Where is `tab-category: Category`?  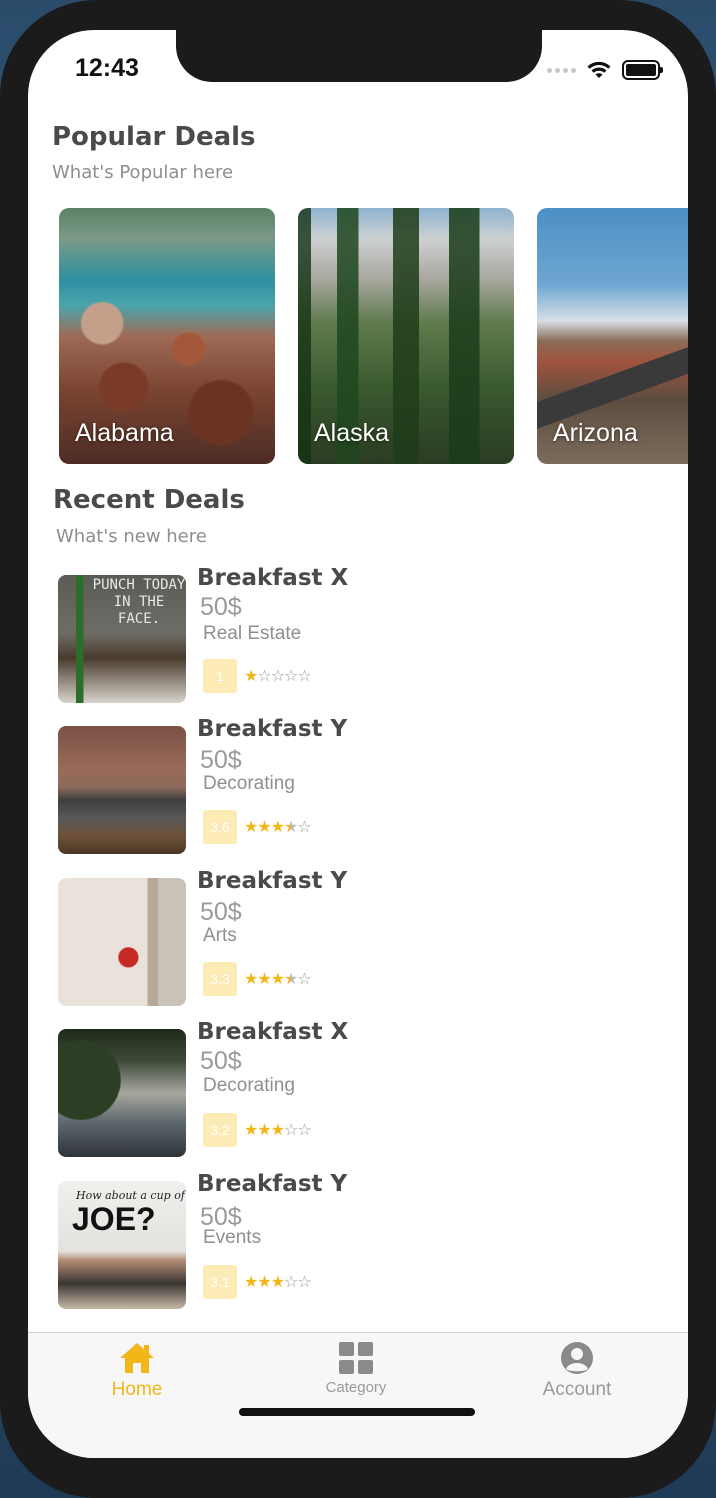 tab-category: Category is located at coordinates (356, 1368).